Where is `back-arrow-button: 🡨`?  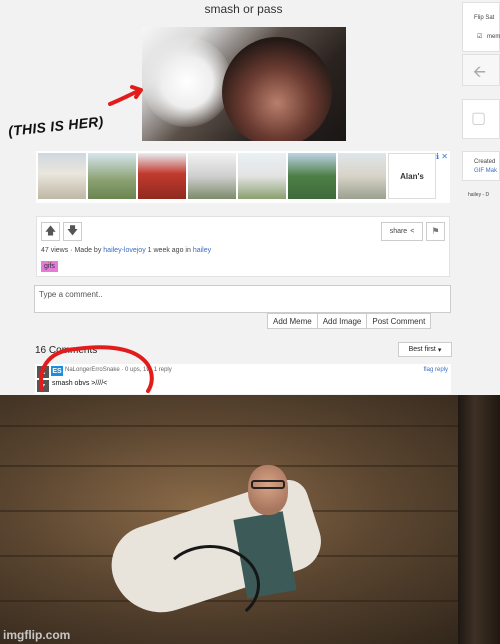
back-arrow-button: 🡨 is located at coordinates (481, 70).